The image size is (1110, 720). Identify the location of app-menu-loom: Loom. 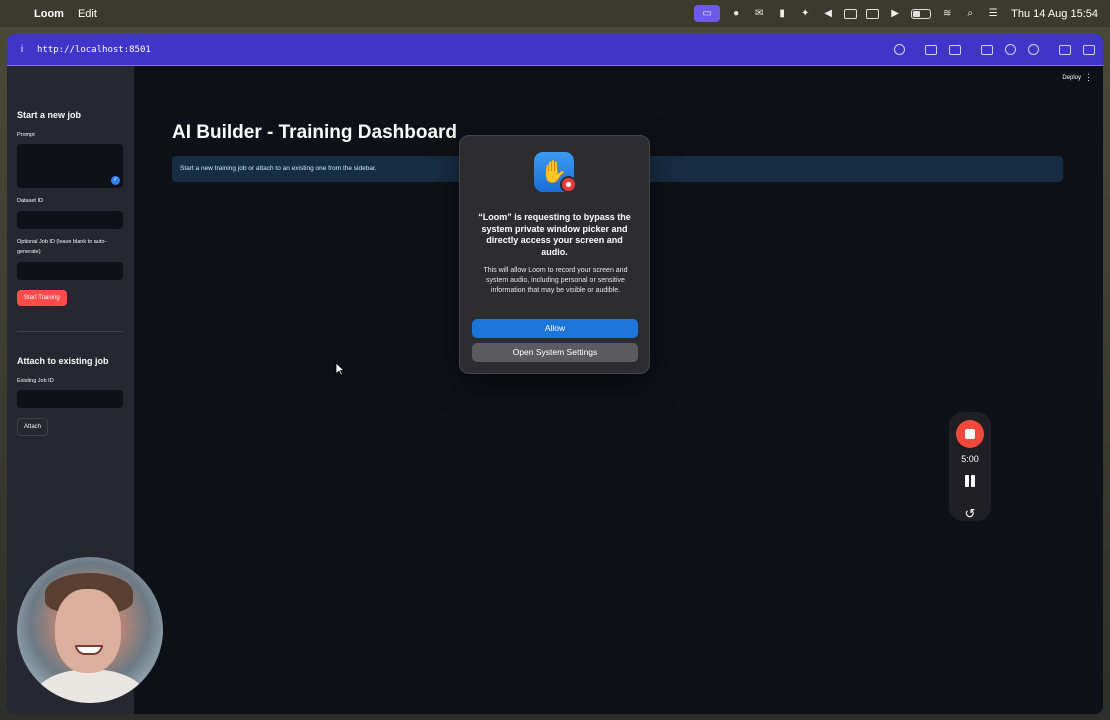
(49, 14).